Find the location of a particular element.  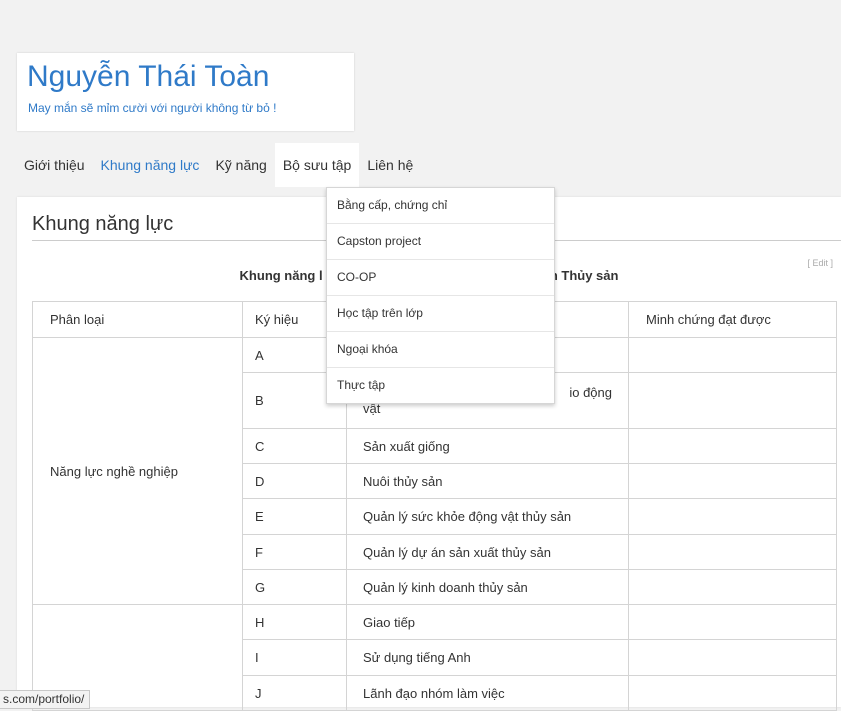

desc-cell: Sử dụng tiếng Anh is located at coordinates (487, 657).